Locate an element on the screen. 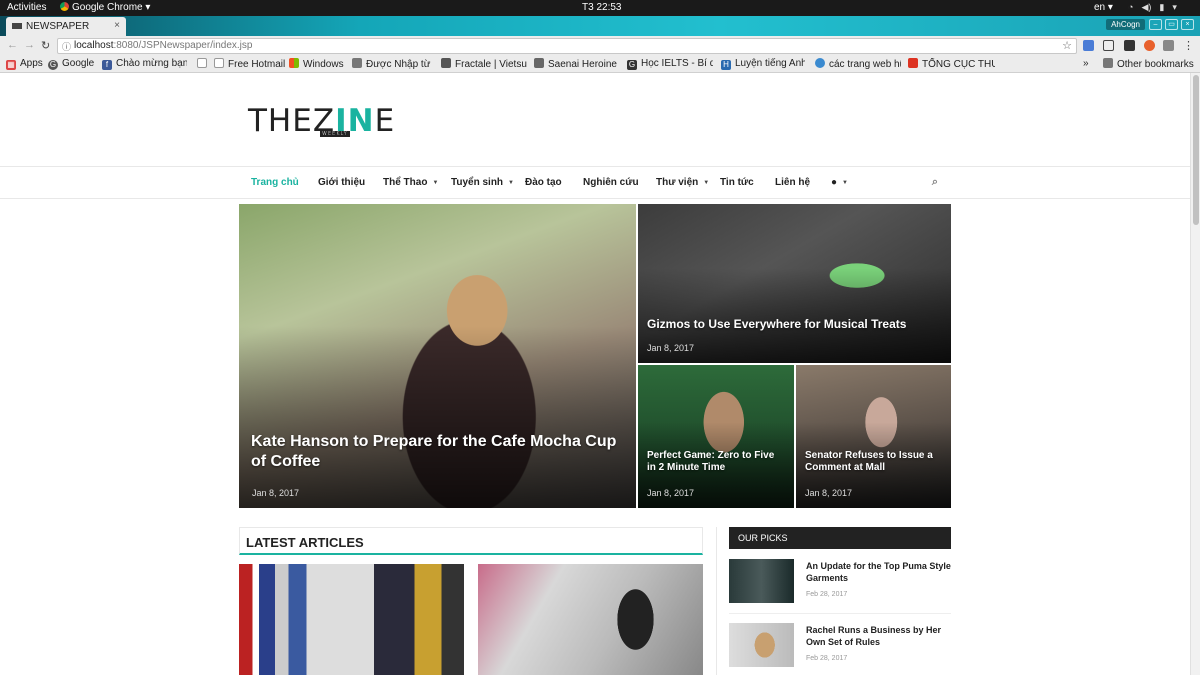 The height and width of the screenshot is (675, 1200). bookmark-item: Saenai Heroine is located at coordinates (576, 64).